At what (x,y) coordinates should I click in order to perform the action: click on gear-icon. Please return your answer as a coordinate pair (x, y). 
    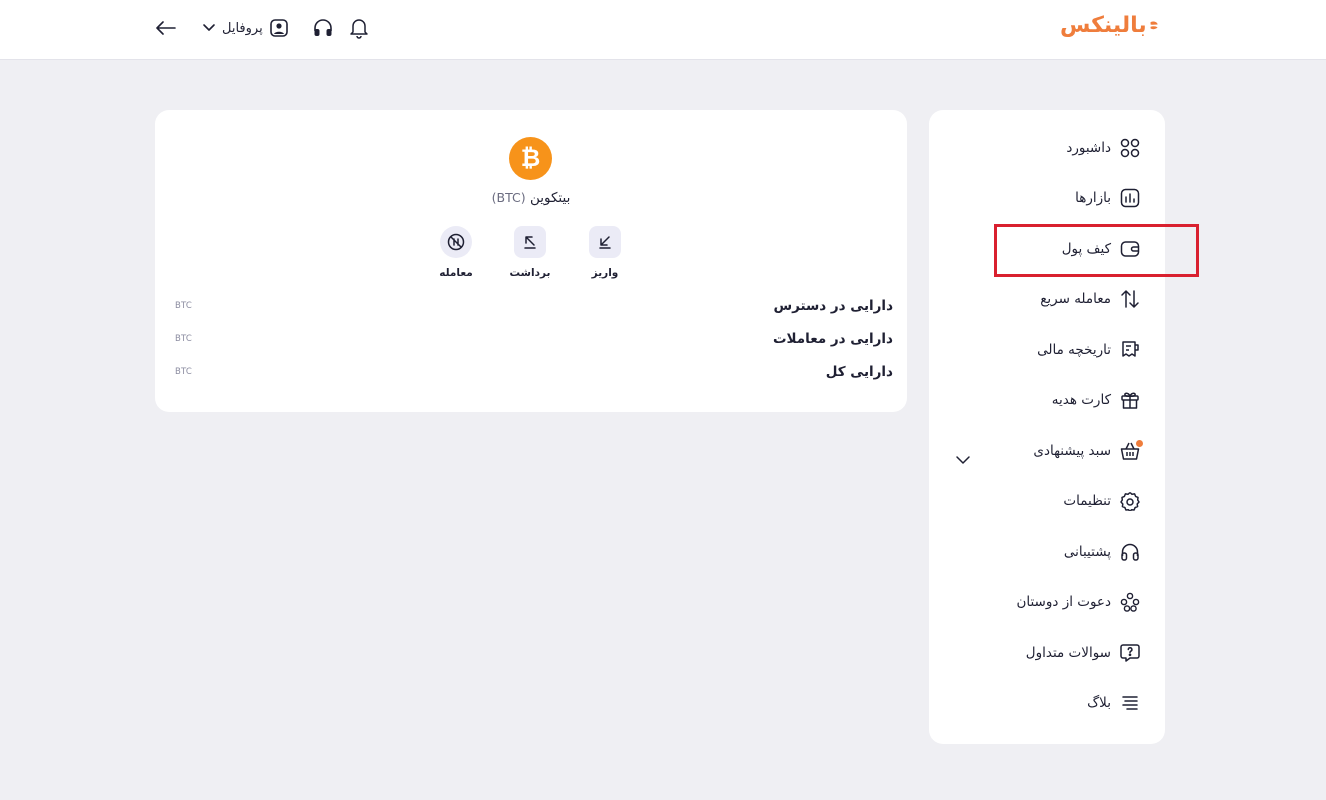
    Looking at the image, I should click on (1130, 501).